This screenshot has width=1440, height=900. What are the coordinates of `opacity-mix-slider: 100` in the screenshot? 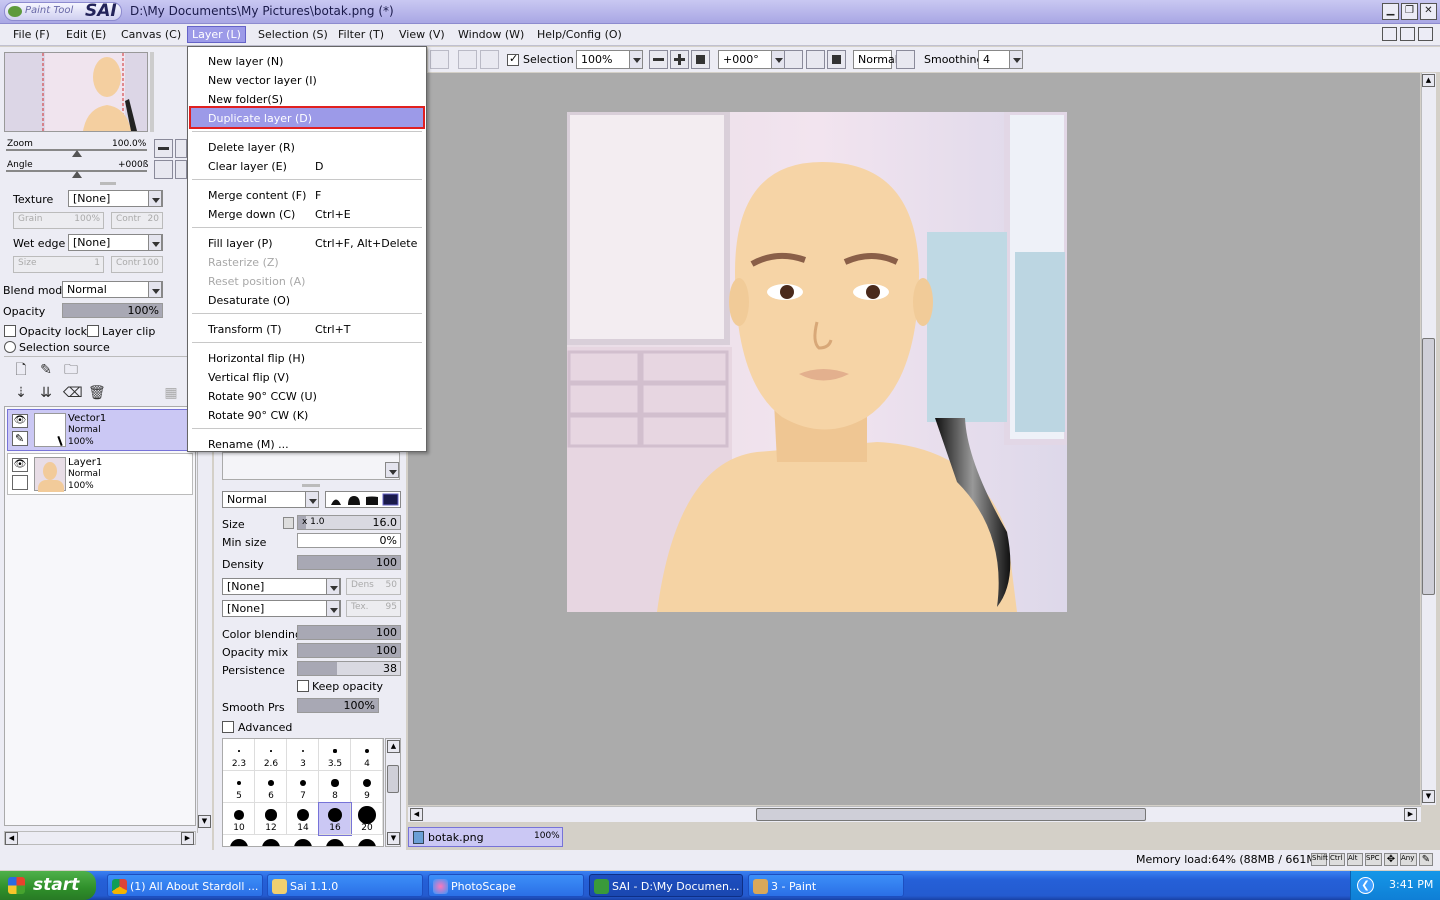 It's located at (349, 650).